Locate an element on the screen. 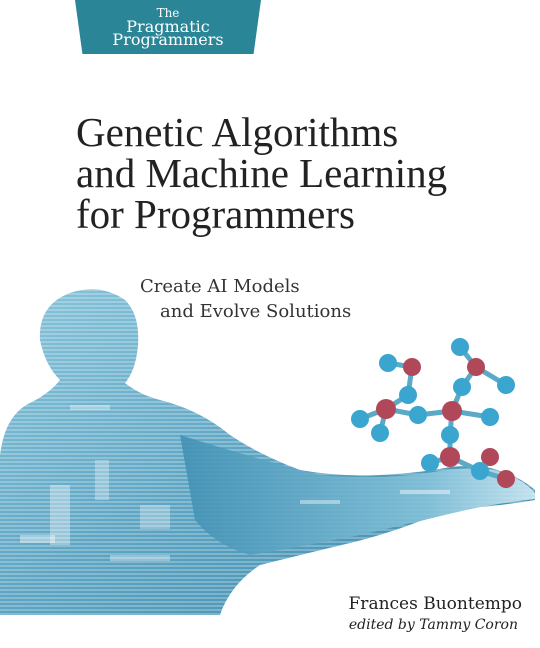  author-name: Frances Buontempo is located at coordinates (435, 604).